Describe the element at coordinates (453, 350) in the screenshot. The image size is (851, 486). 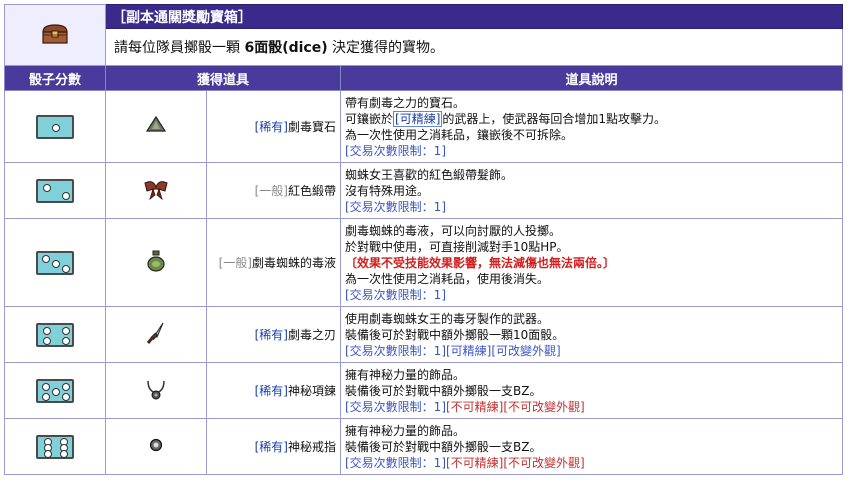
I see `description-text: [交易次數限制：1][可精練][可改變外觀]` at that location.